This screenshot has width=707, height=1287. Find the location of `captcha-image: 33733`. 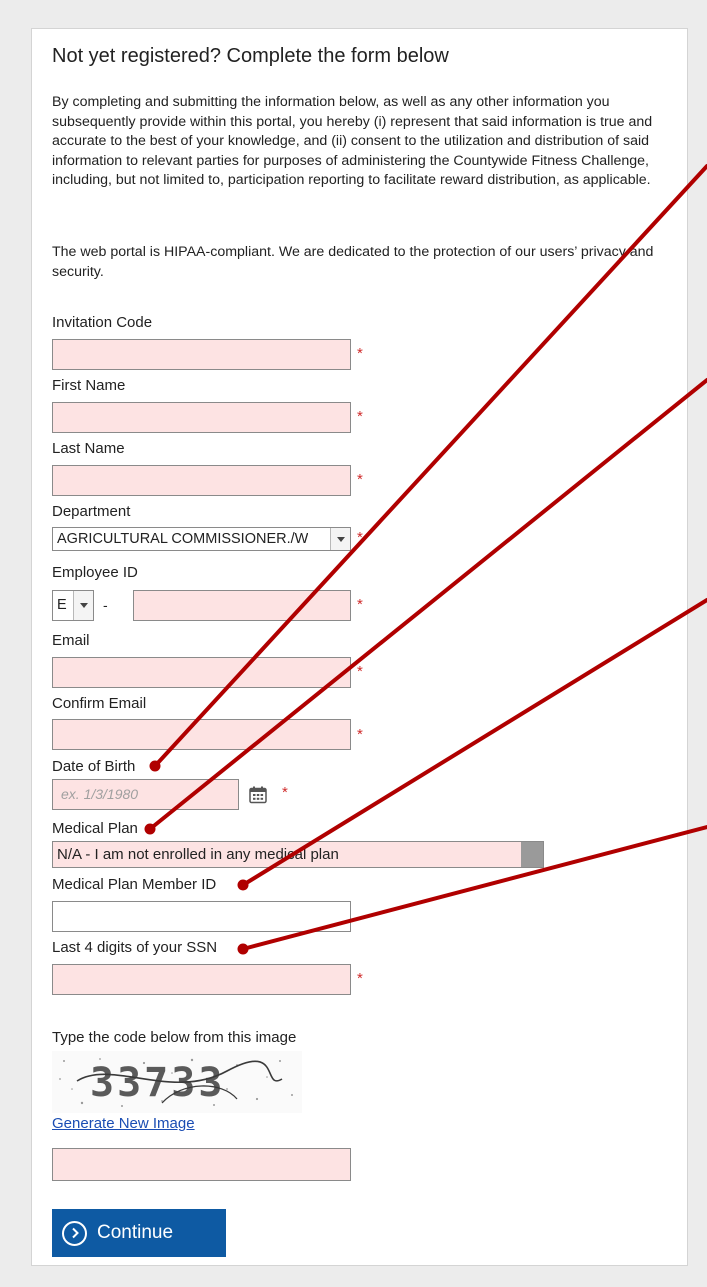

captcha-image: 33733 is located at coordinates (177, 1082).